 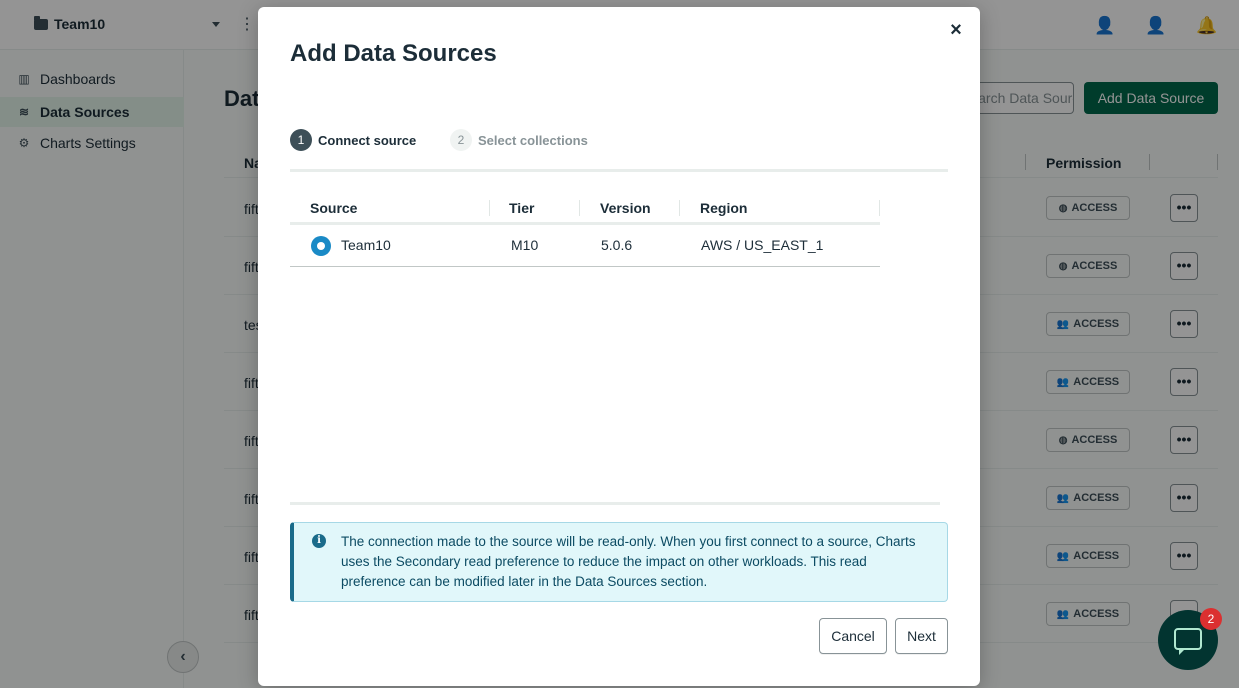 I want to click on modal-title: Add Data Sources, so click(x=393, y=53).